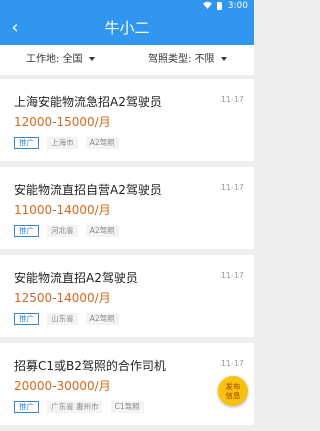 The width and height of the screenshot is (320, 431). What do you see at coordinates (76, 278) in the screenshot?
I see `job-title: 安能物流直招A2驾驶员` at bounding box center [76, 278].